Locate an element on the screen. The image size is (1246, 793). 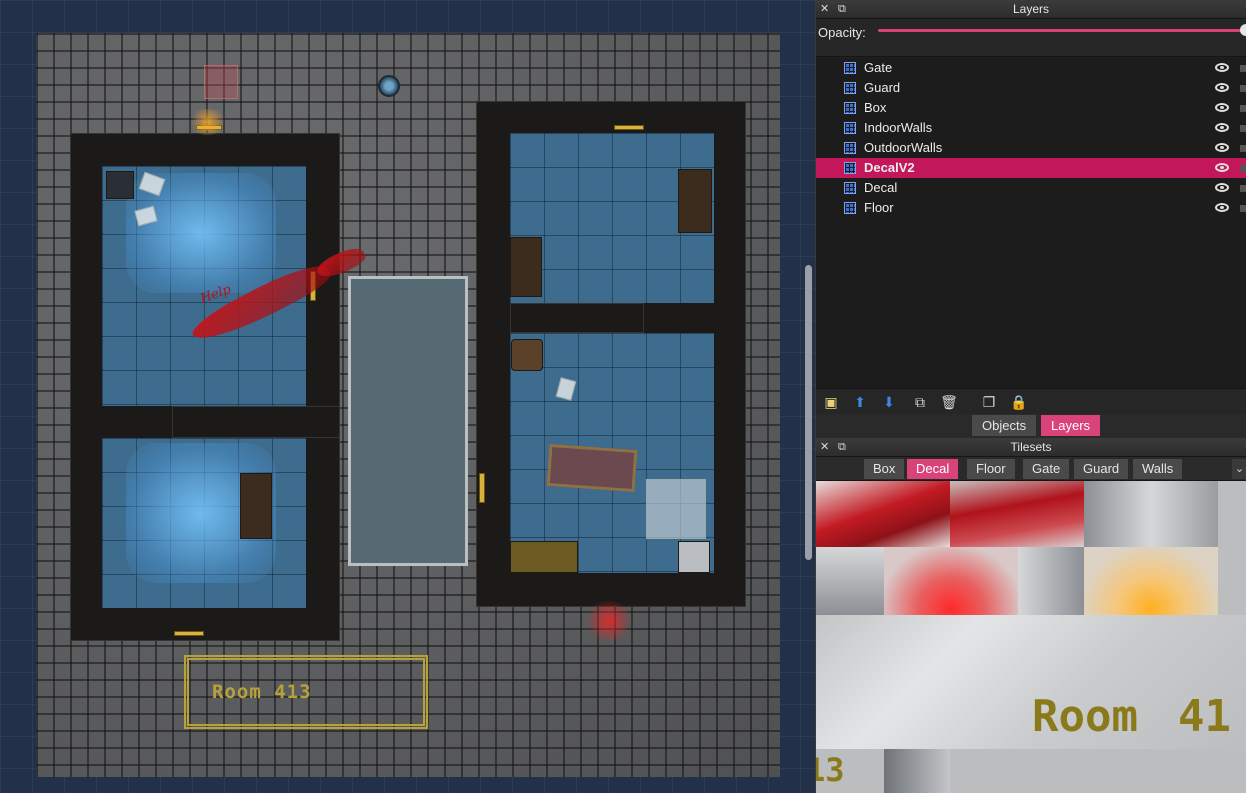
layer-row-gate: Gate is located at coordinates (1031, 68).